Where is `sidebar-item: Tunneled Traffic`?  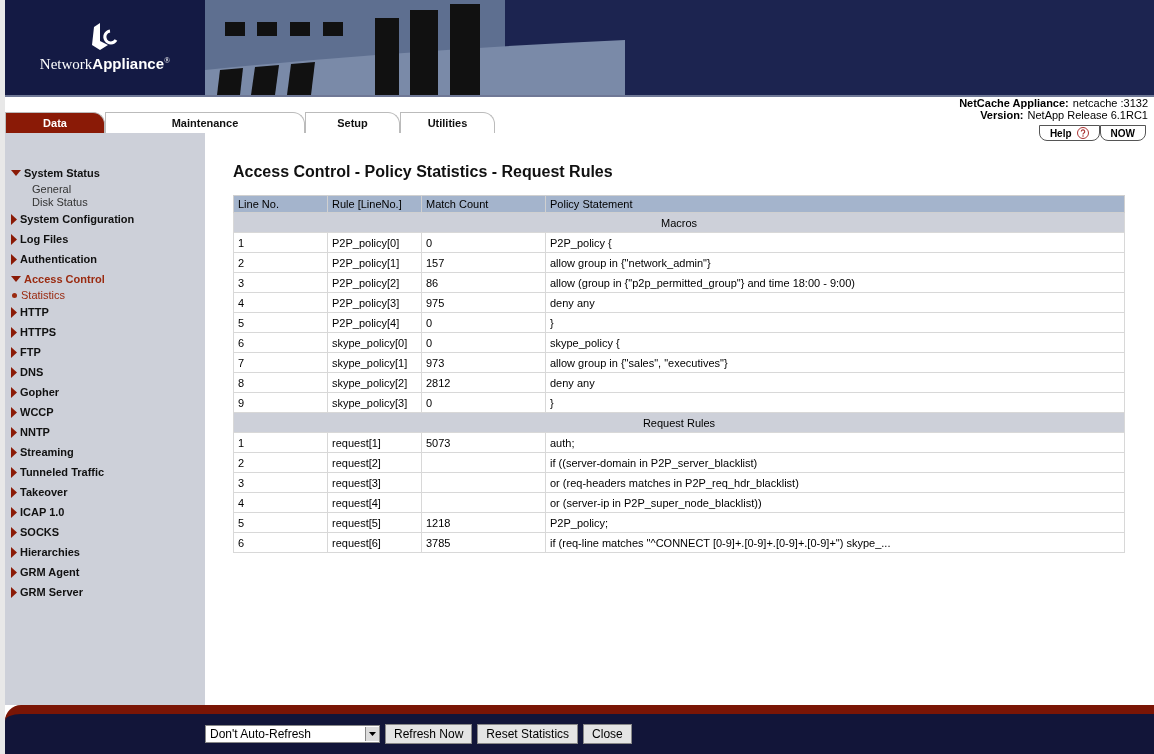
sidebar-item: Tunneled Traffic is located at coordinates (62, 472).